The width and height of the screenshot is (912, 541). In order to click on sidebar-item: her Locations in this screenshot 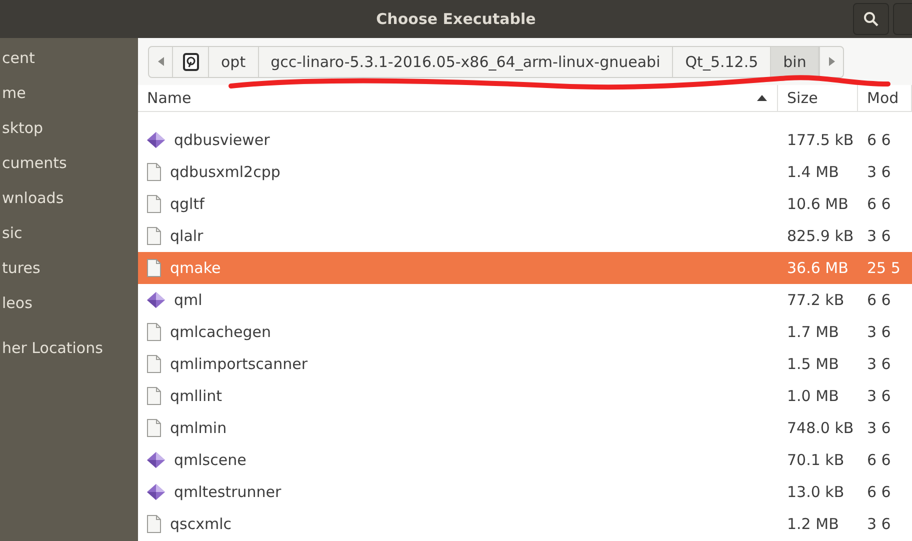, I will do `click(69, 354)`.